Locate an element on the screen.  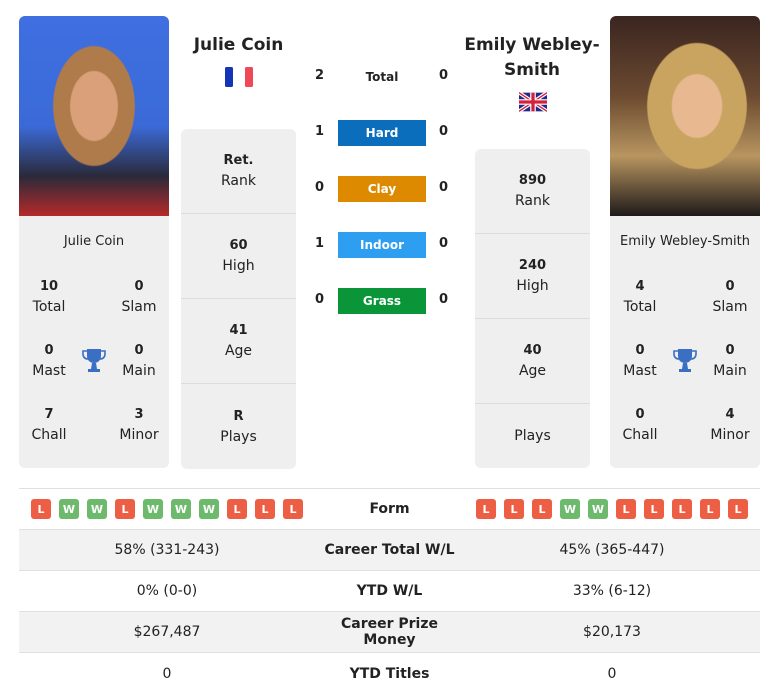
titles-total: 4 Total is located at coordinates (640, 297).